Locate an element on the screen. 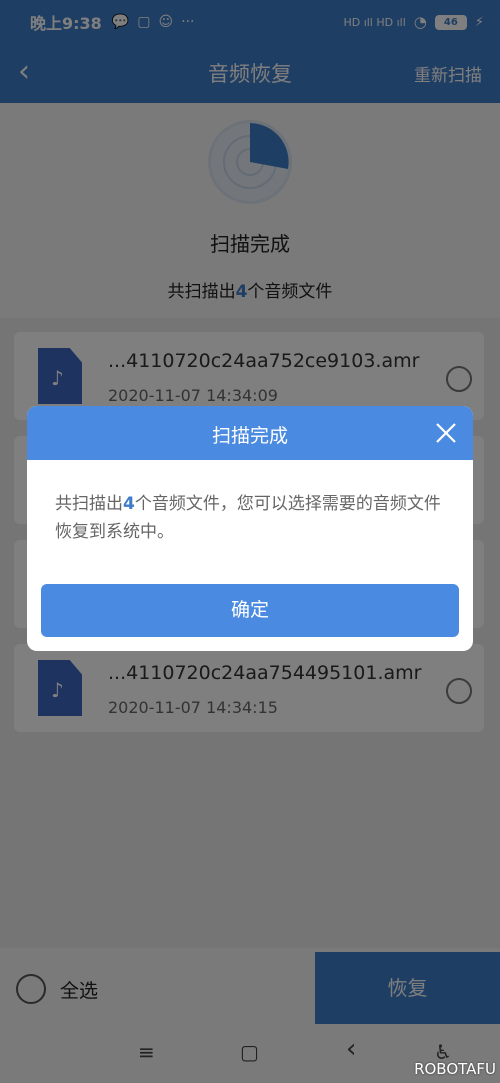 This screenshot has height=1083, width=500. close-icon is located at coordinates (446, 433).